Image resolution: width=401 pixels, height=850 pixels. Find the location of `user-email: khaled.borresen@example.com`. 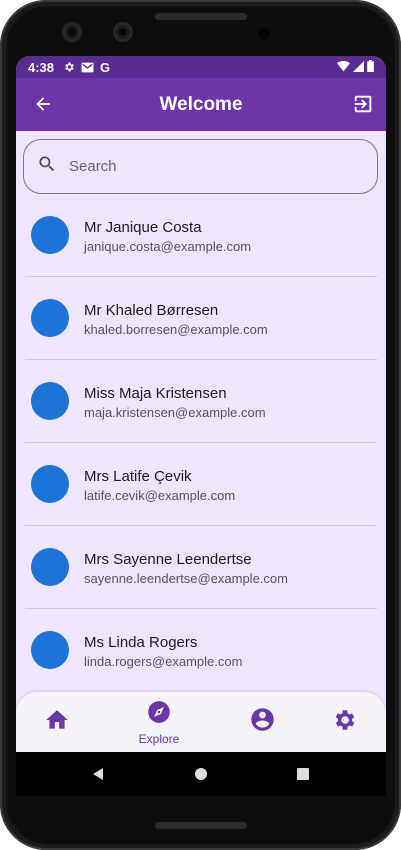

user-email: khaled.borresen@example.com is located at coordinates (176, 329).